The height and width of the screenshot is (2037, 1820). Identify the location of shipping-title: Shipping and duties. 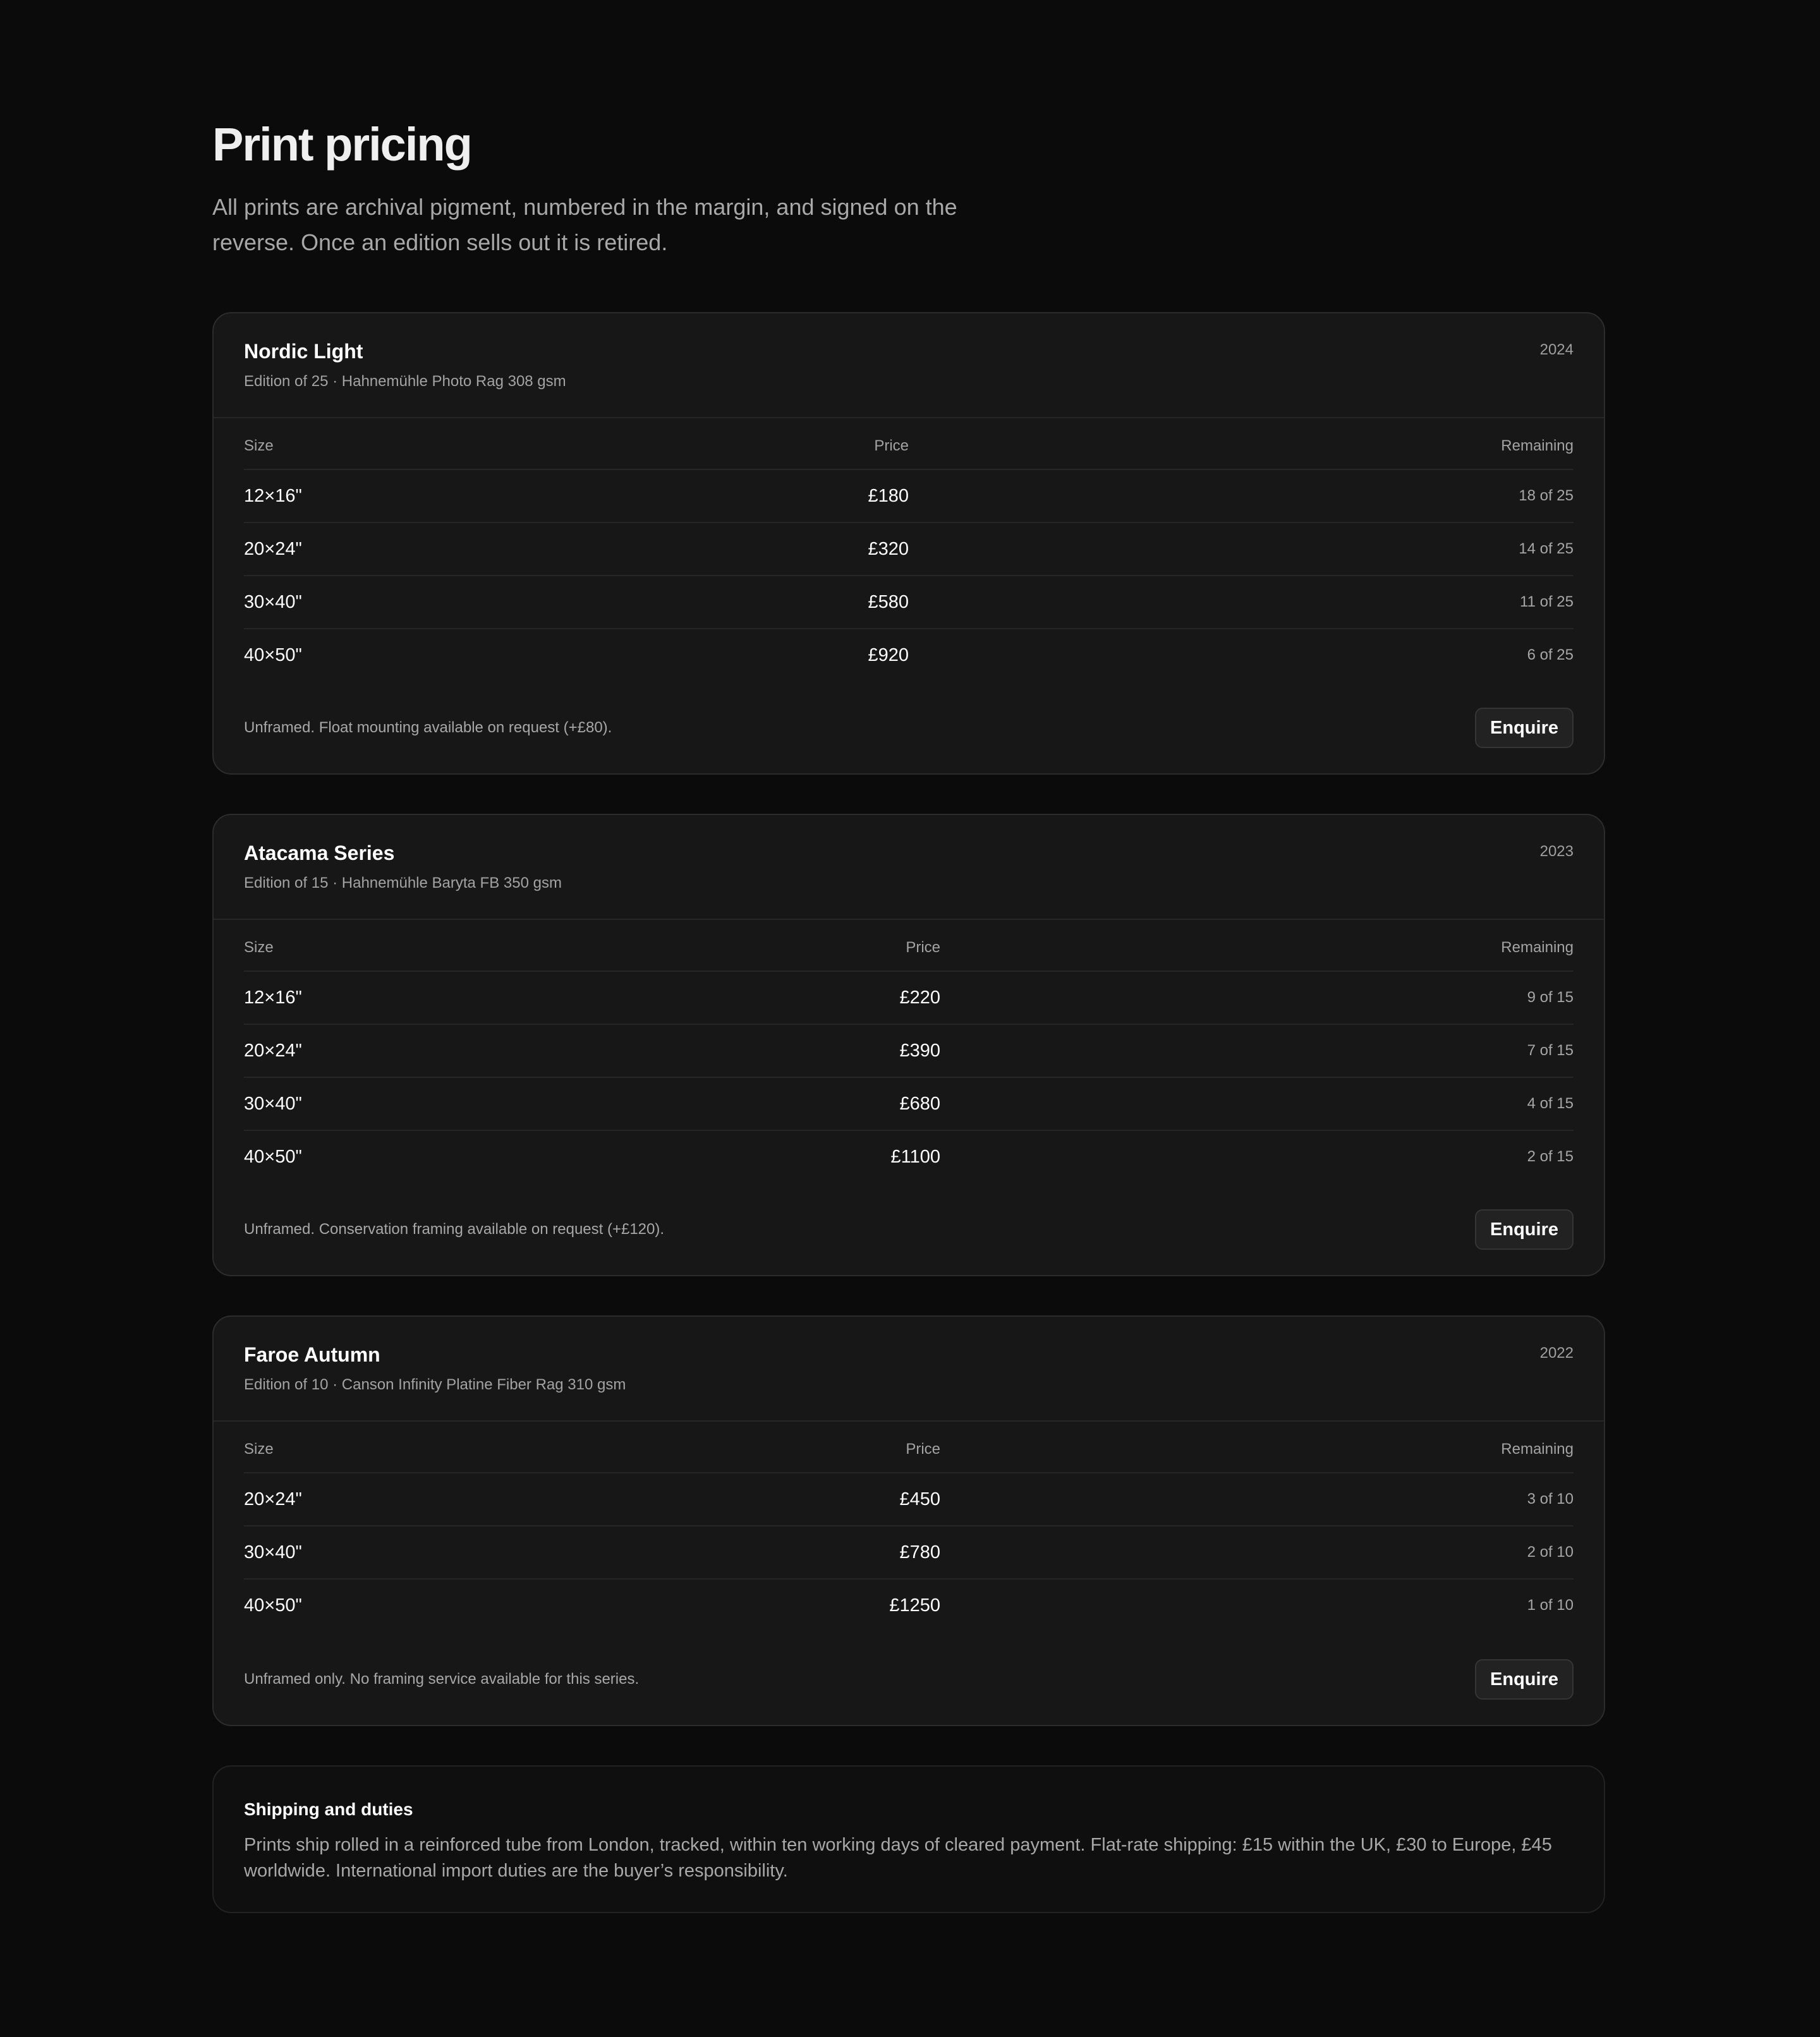
(328, 1809).